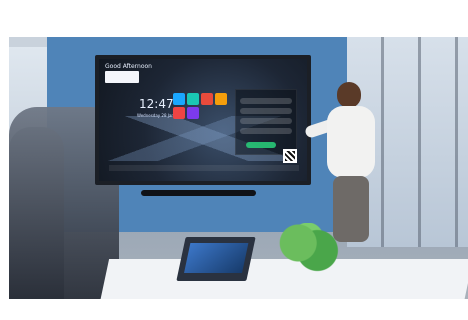 Image resolution: width=468 pixels, height=320 pixels. Describe the element at coordinates (179, 99) in the screenshot. I see `skype-icon` at that location.